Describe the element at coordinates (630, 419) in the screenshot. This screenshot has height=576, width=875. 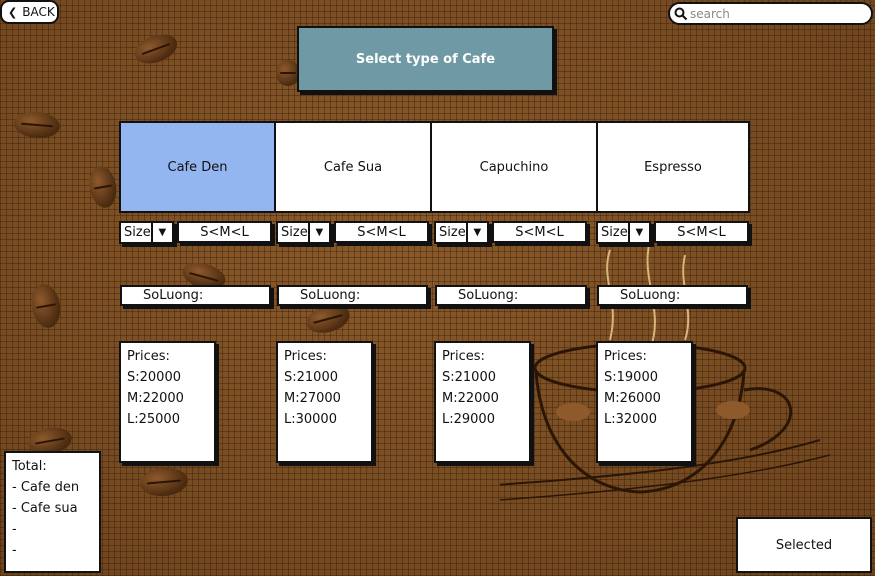
I see `price-large: L:32000` at that location.